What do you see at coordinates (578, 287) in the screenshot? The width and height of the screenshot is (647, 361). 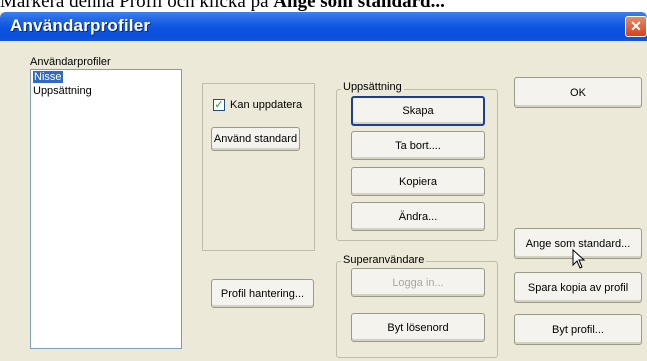 I see `save-copy-button: Spara kopia av profil` at bounding box center [578, 287].